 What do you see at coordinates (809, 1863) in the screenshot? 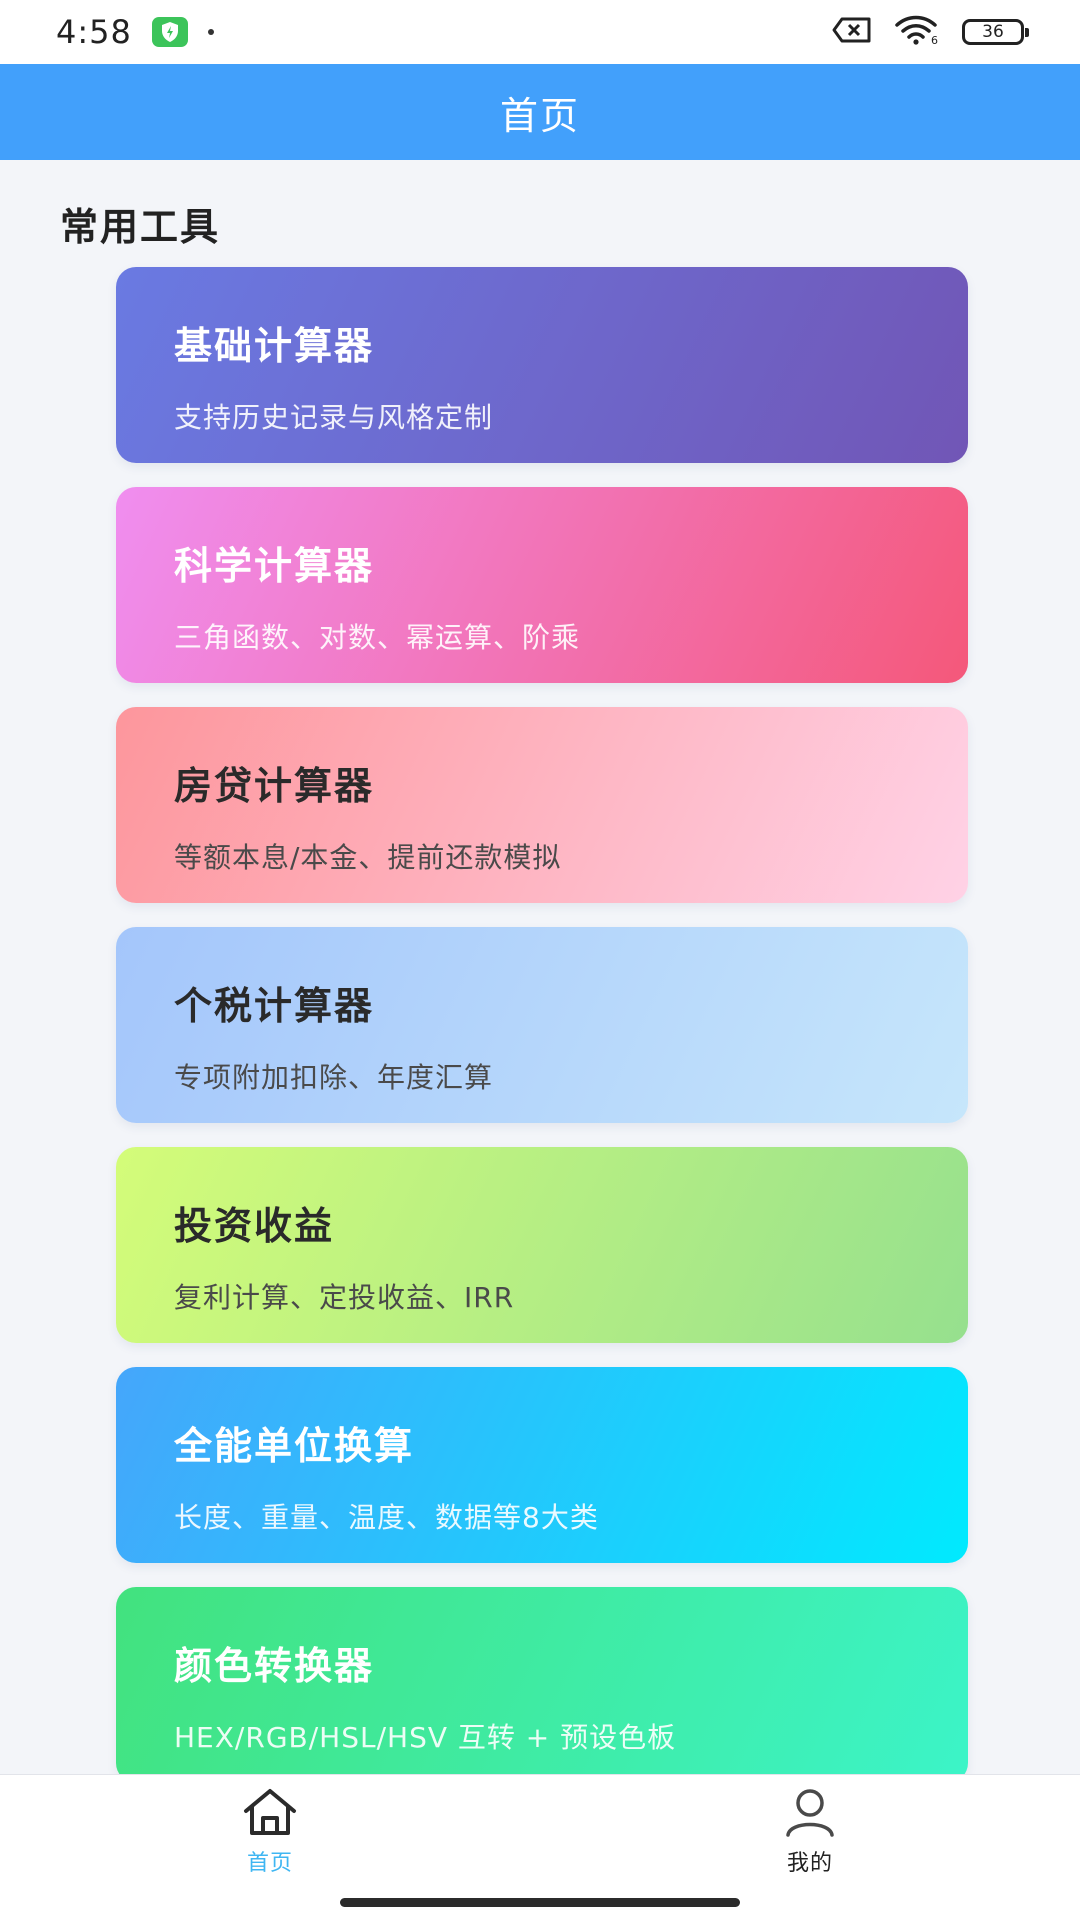
I see `nav-label-mine: 我的` at bounding box center [809, 1863].